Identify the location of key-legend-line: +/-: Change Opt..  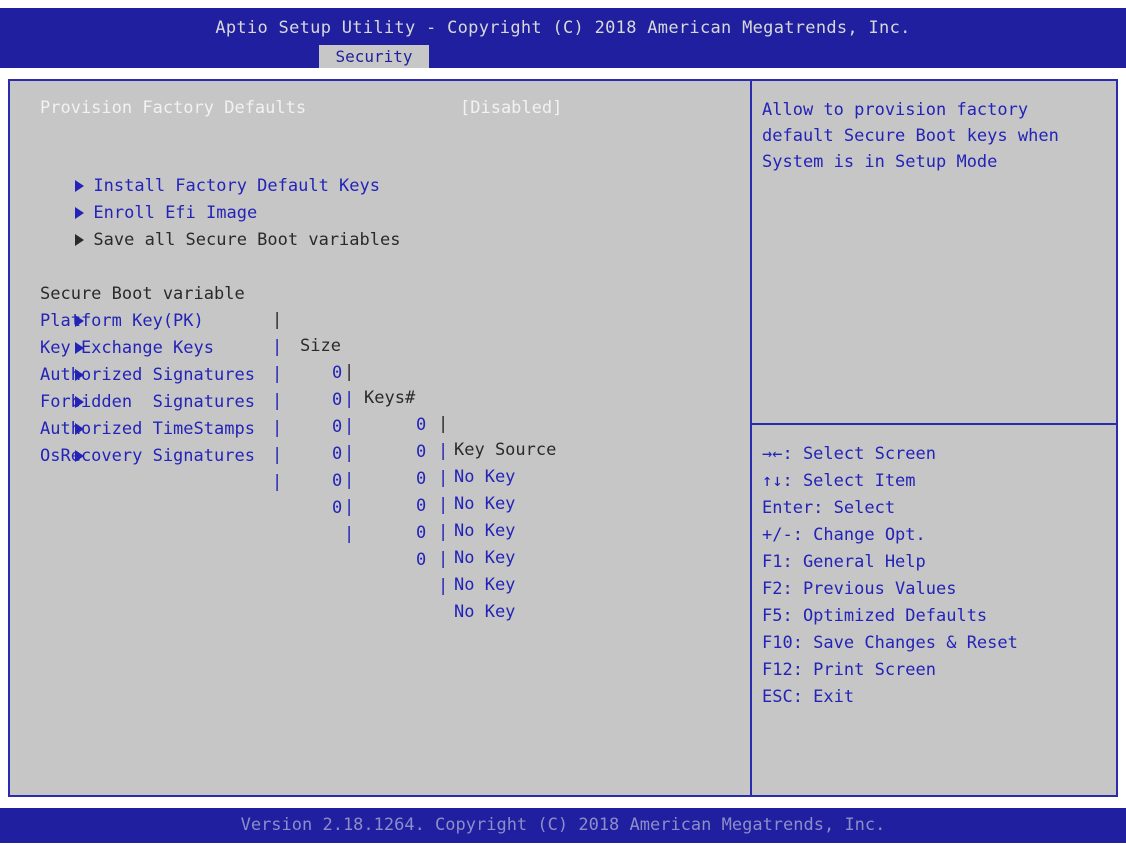
(844, 535).